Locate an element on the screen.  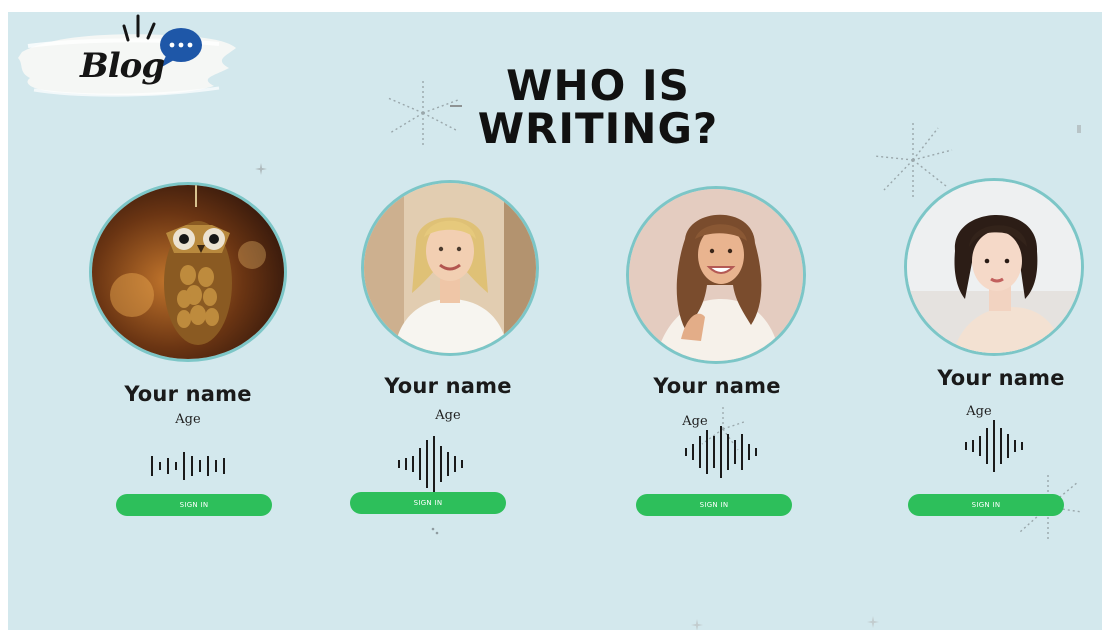
title-line-1: WHO IS is located at coordinates (598, 85).